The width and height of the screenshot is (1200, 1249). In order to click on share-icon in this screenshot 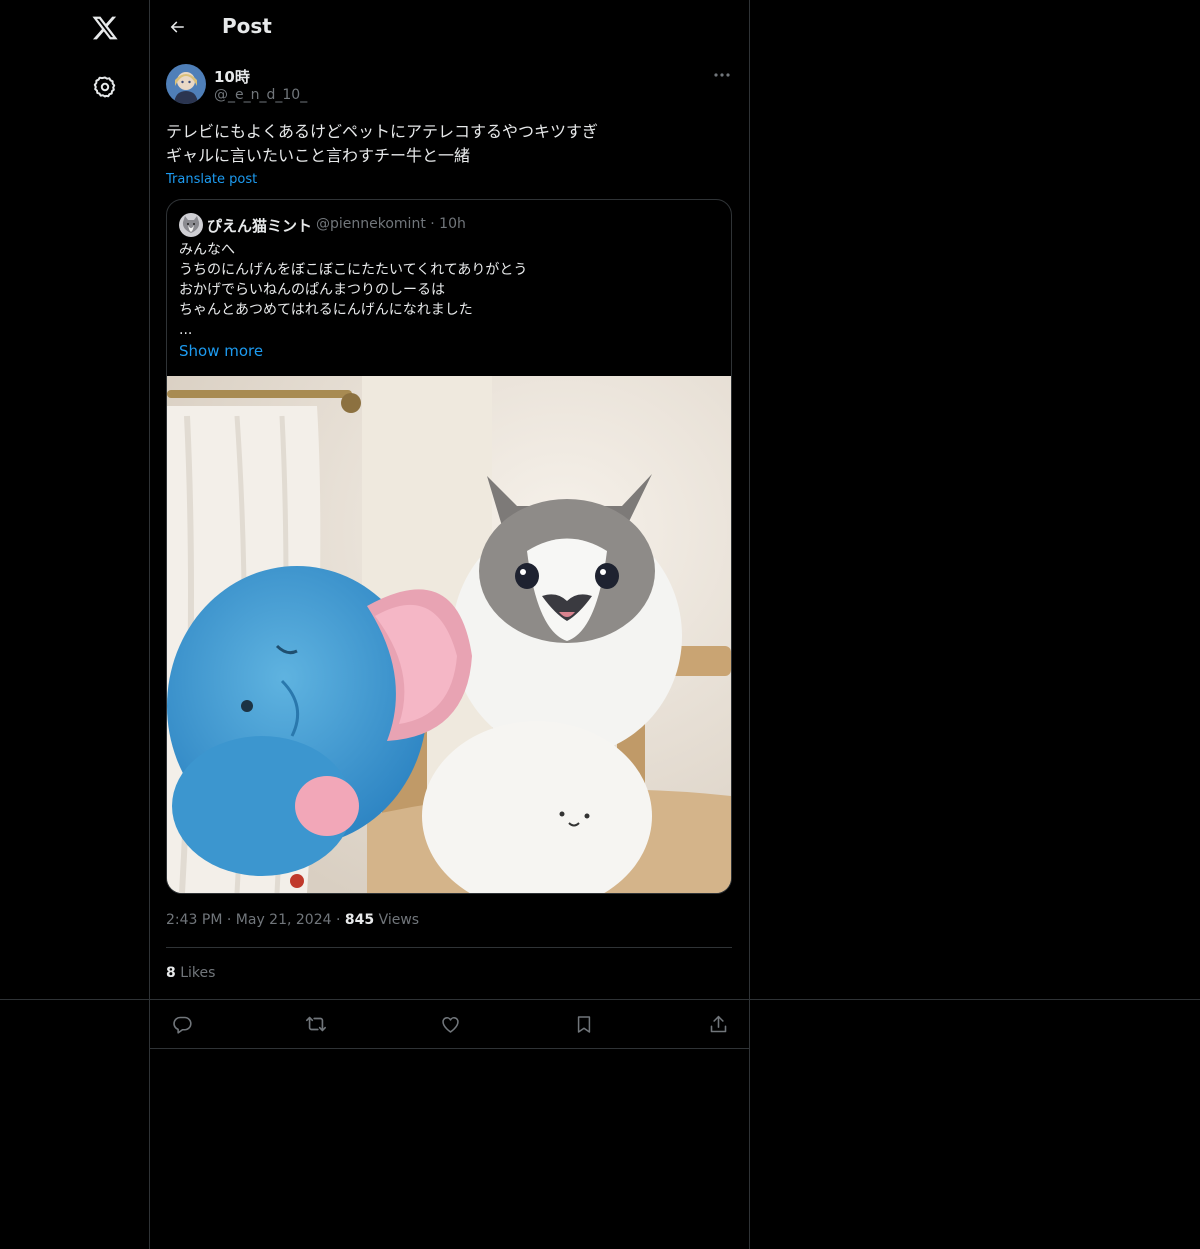, I will do `click(718, 1024)`.